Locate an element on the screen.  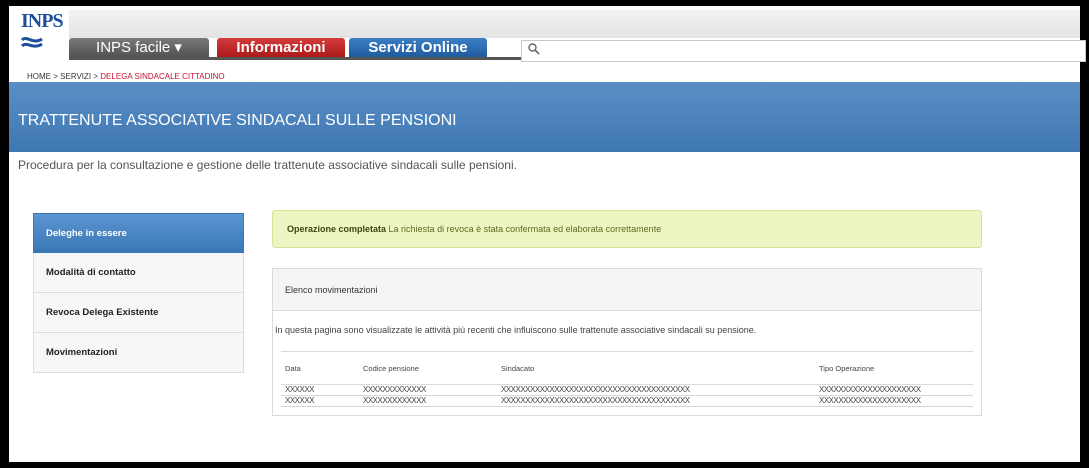
breadcrumb-current: DELEGA SINDACALE CITTADINO is located at coordinates (162, 76).